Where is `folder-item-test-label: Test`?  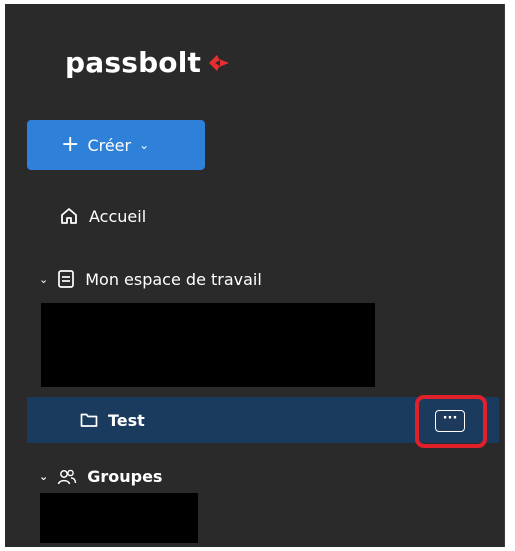
folder-item-test-label: Test is located at coordinates (126, 420).